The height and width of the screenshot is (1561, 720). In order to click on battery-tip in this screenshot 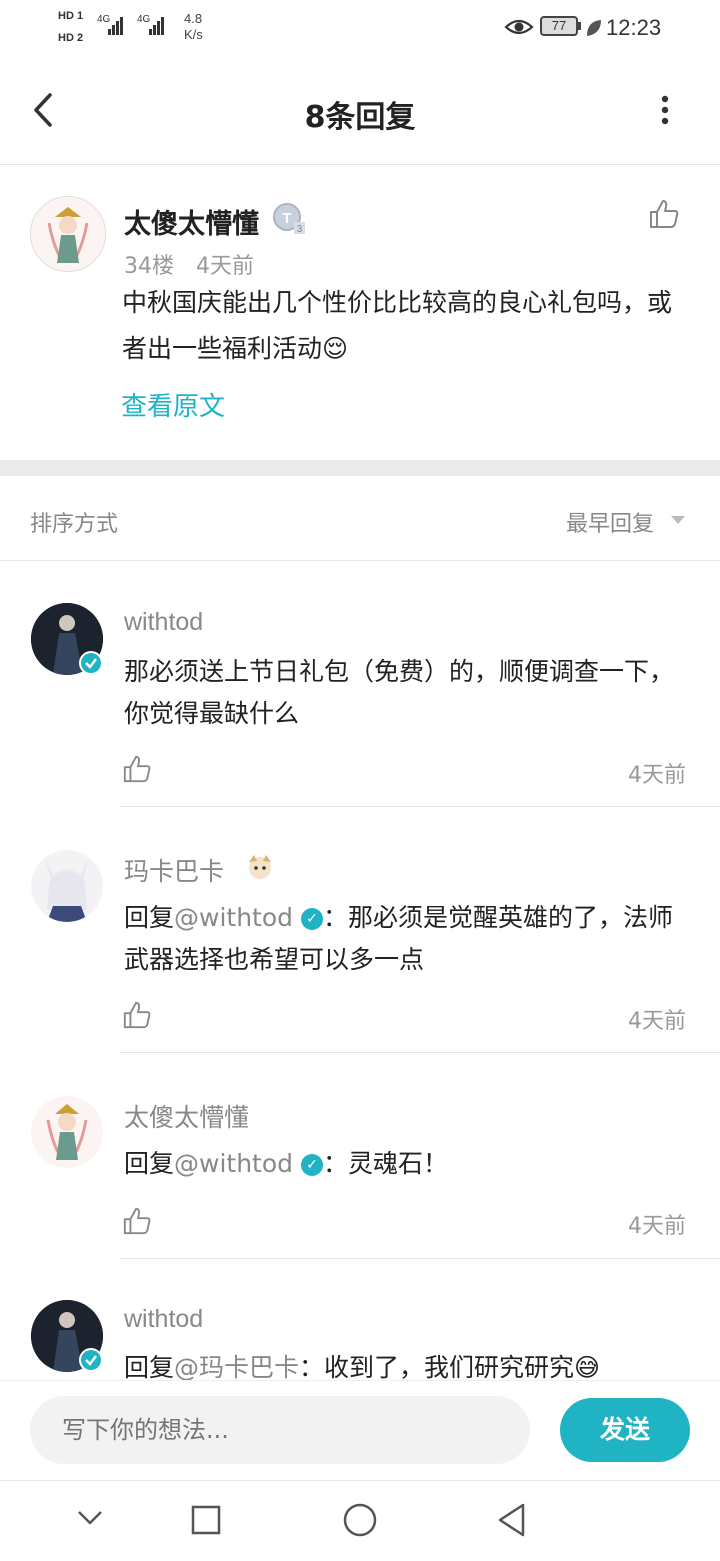, I will do `click(579, 26)`.